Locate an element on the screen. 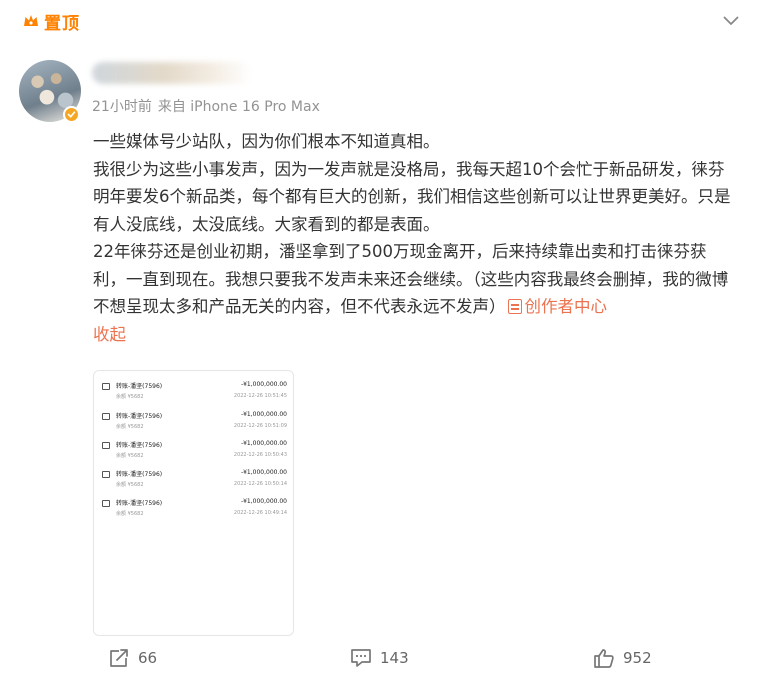 This screenshot has height=685, width=762. transaction-date: 2022-12-26 10:51:45 is located at coordinates (260, 396).